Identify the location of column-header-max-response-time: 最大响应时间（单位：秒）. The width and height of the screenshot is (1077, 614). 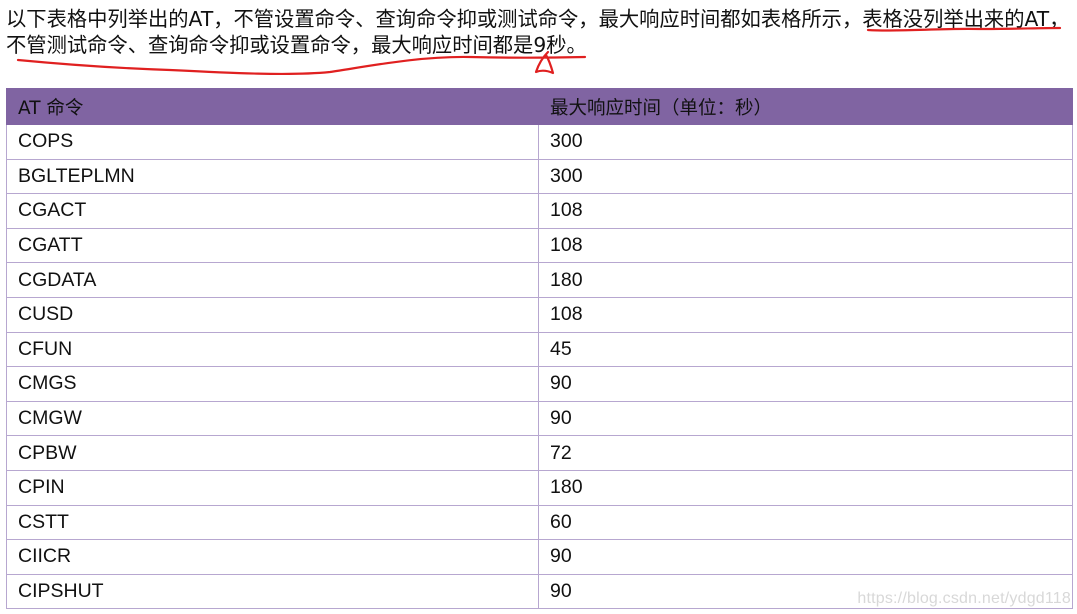
(805, 106).